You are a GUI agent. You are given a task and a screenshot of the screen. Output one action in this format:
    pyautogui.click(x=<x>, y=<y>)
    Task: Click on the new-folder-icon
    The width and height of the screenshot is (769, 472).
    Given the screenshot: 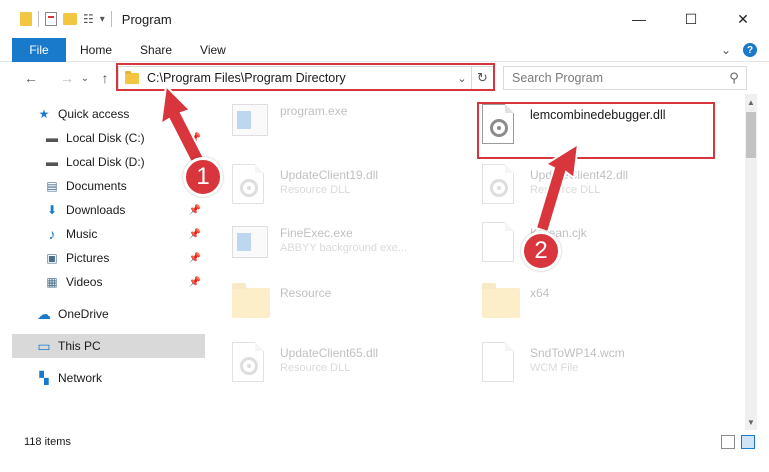 What is the action you would take?
    pyautogui.click(x=70, y=19)
    